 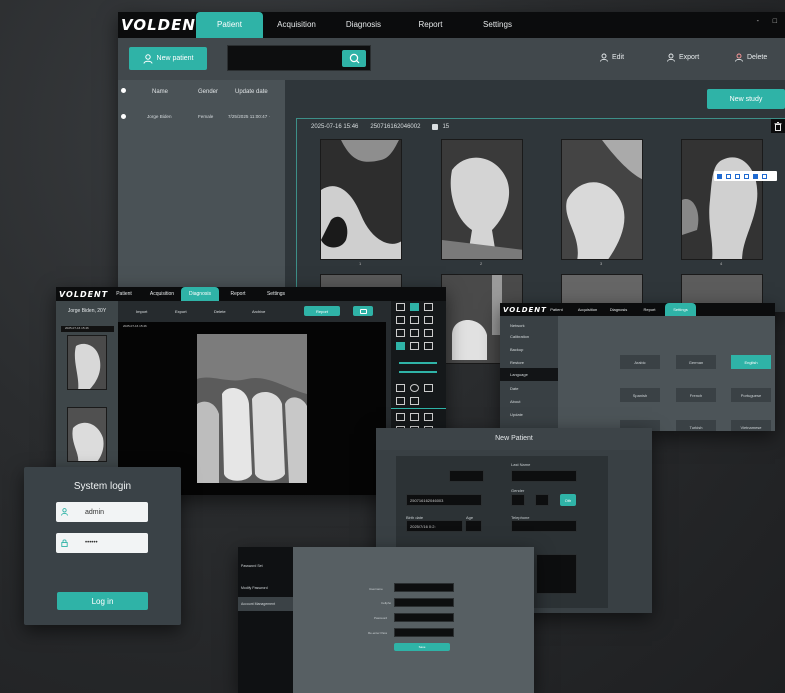 I want to click on fit-tool-icon, so click(x=414, y=320).